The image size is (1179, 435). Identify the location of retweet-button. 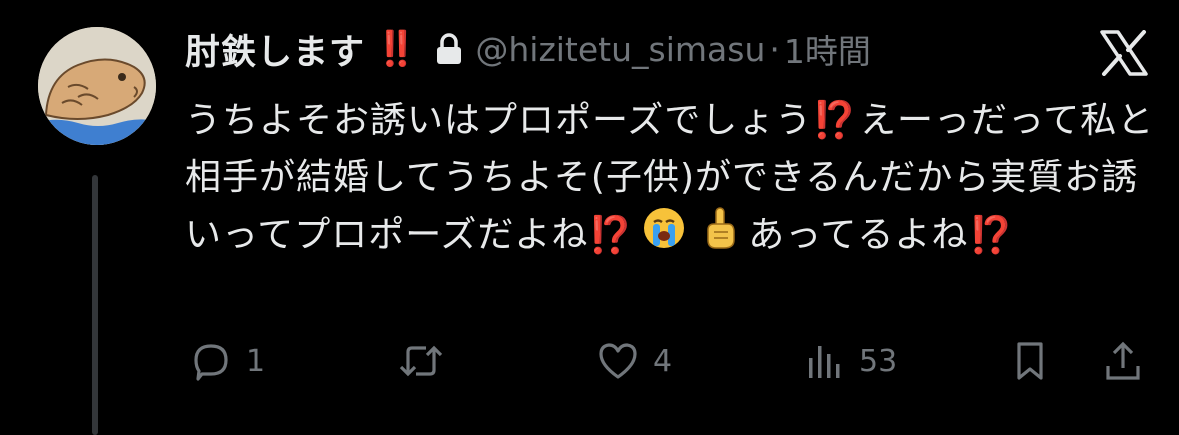
(428, 361).